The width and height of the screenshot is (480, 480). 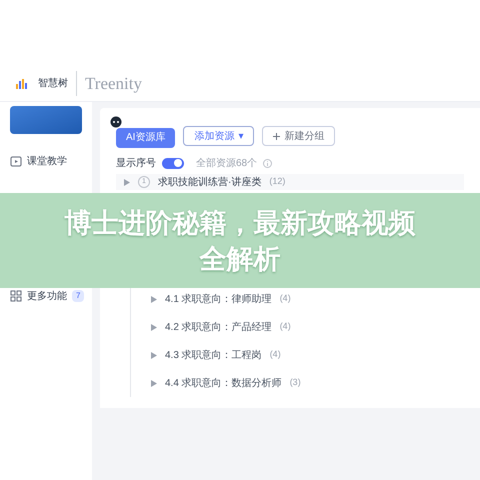 What do you see at coordinates (16, 161) in the screenshot?
I see `video-icon` at bounding box center [16, 161].